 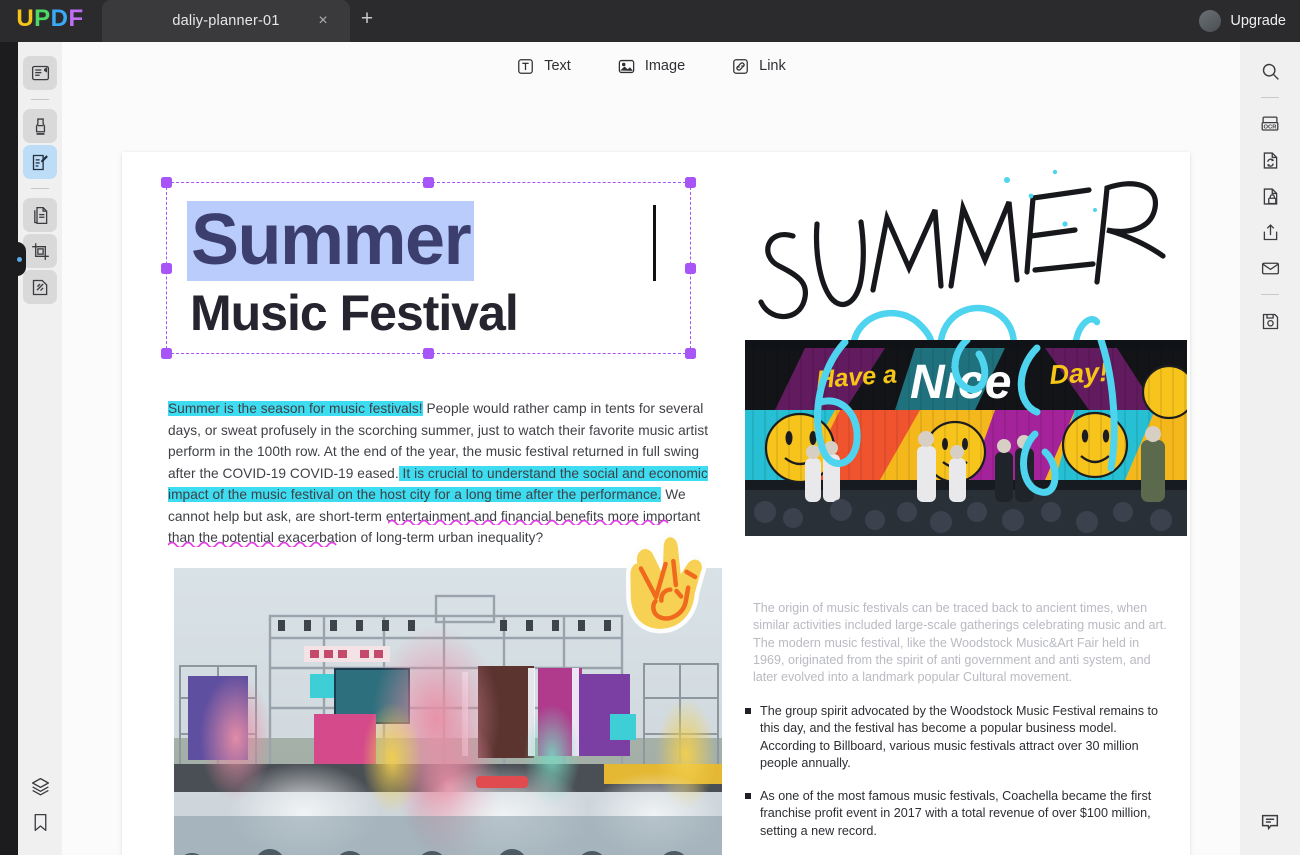 I want to click on text-box-icon, so click(x=525, y=66).